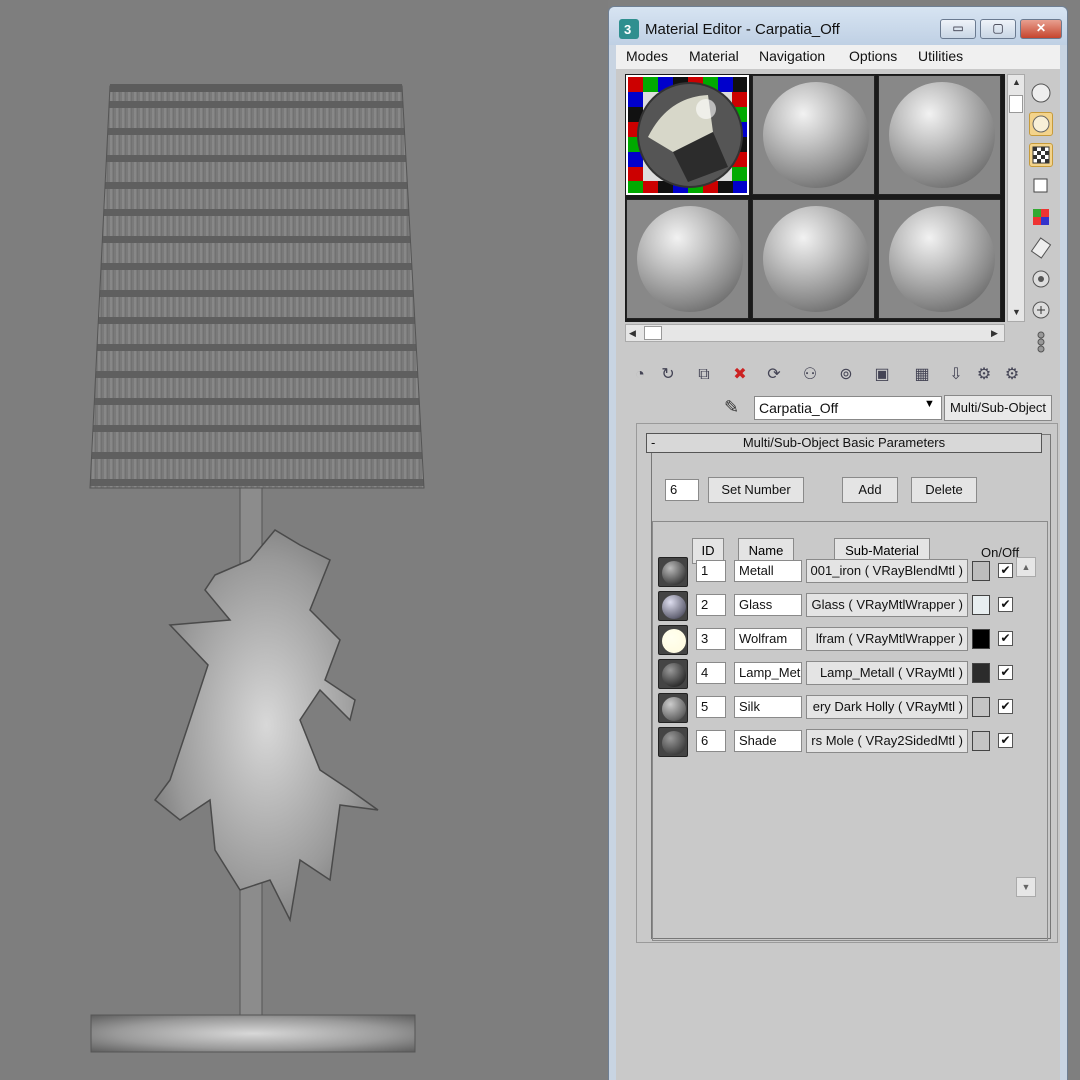 The height and width of the screenshot is (1080, 1080). What do you see at coordinates (1026, 567) in the screenshot?
I see `list-scroll-up-icon: ▲` at bounding box center [1026, 567].